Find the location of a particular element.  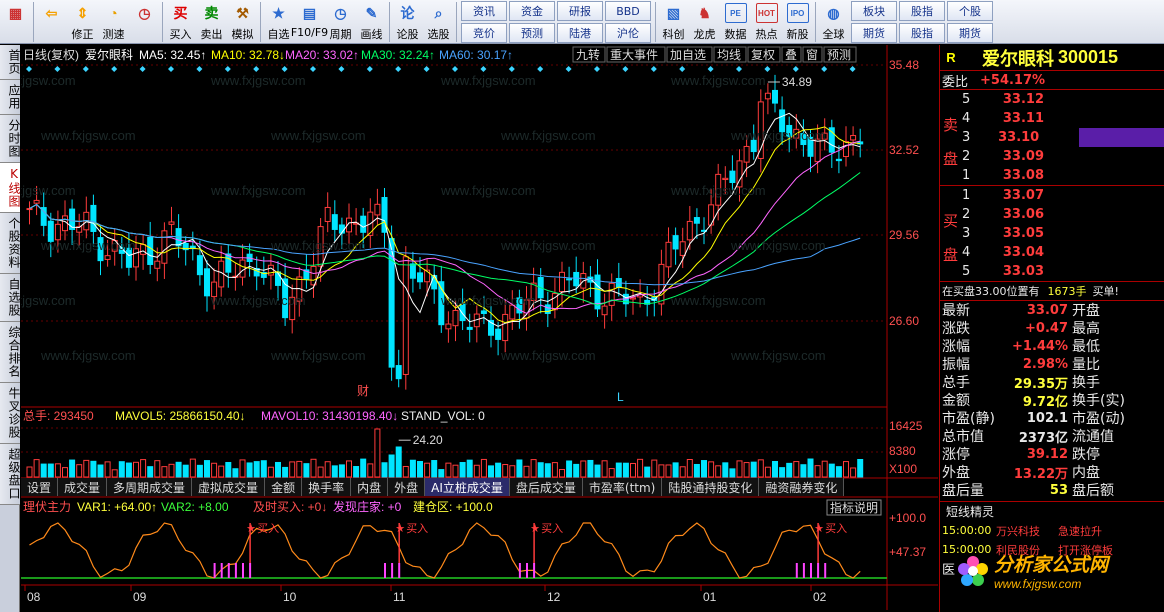

discuss-button: 论论股 is located at coordinates (407, 21).